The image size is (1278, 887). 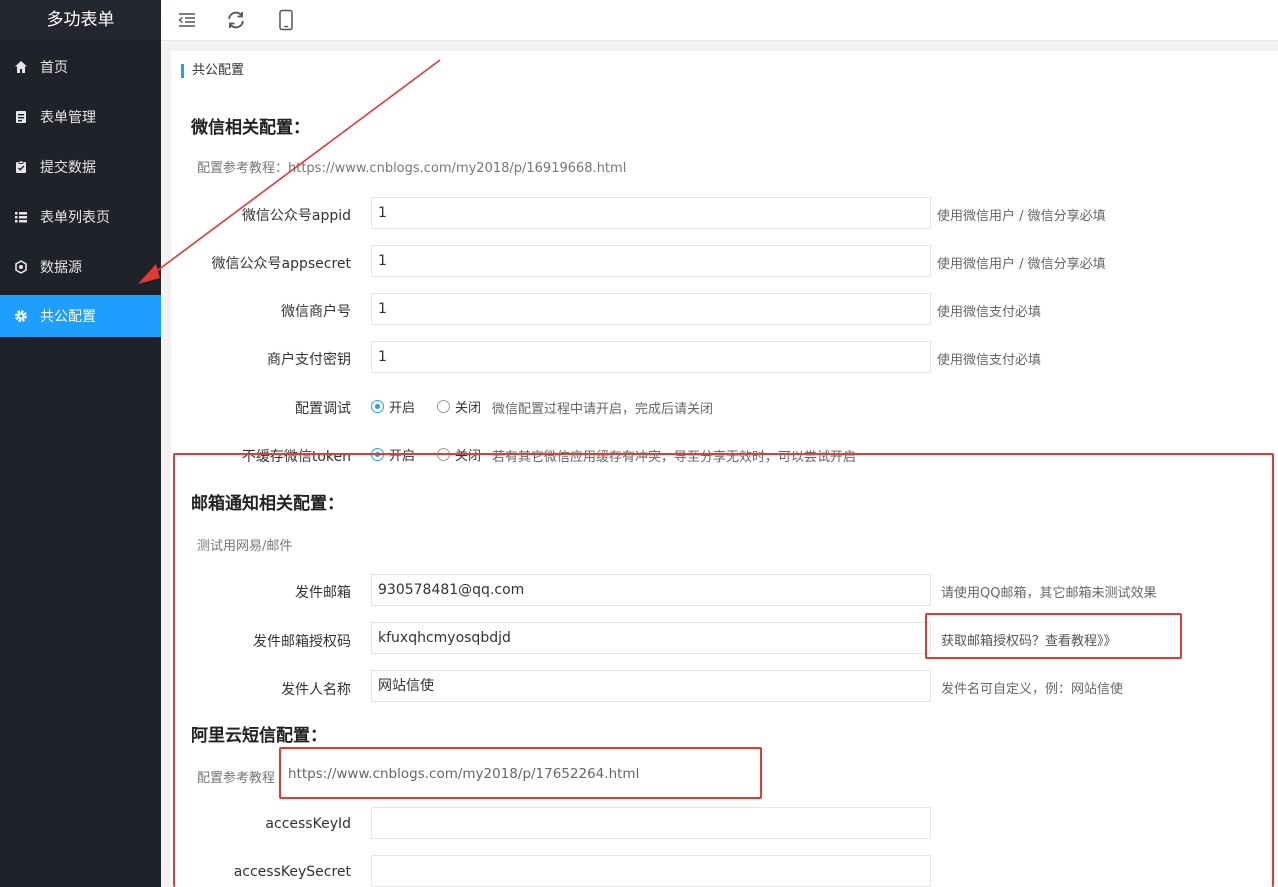 I want to click on top-toolbar, so click(x=719, y=20).